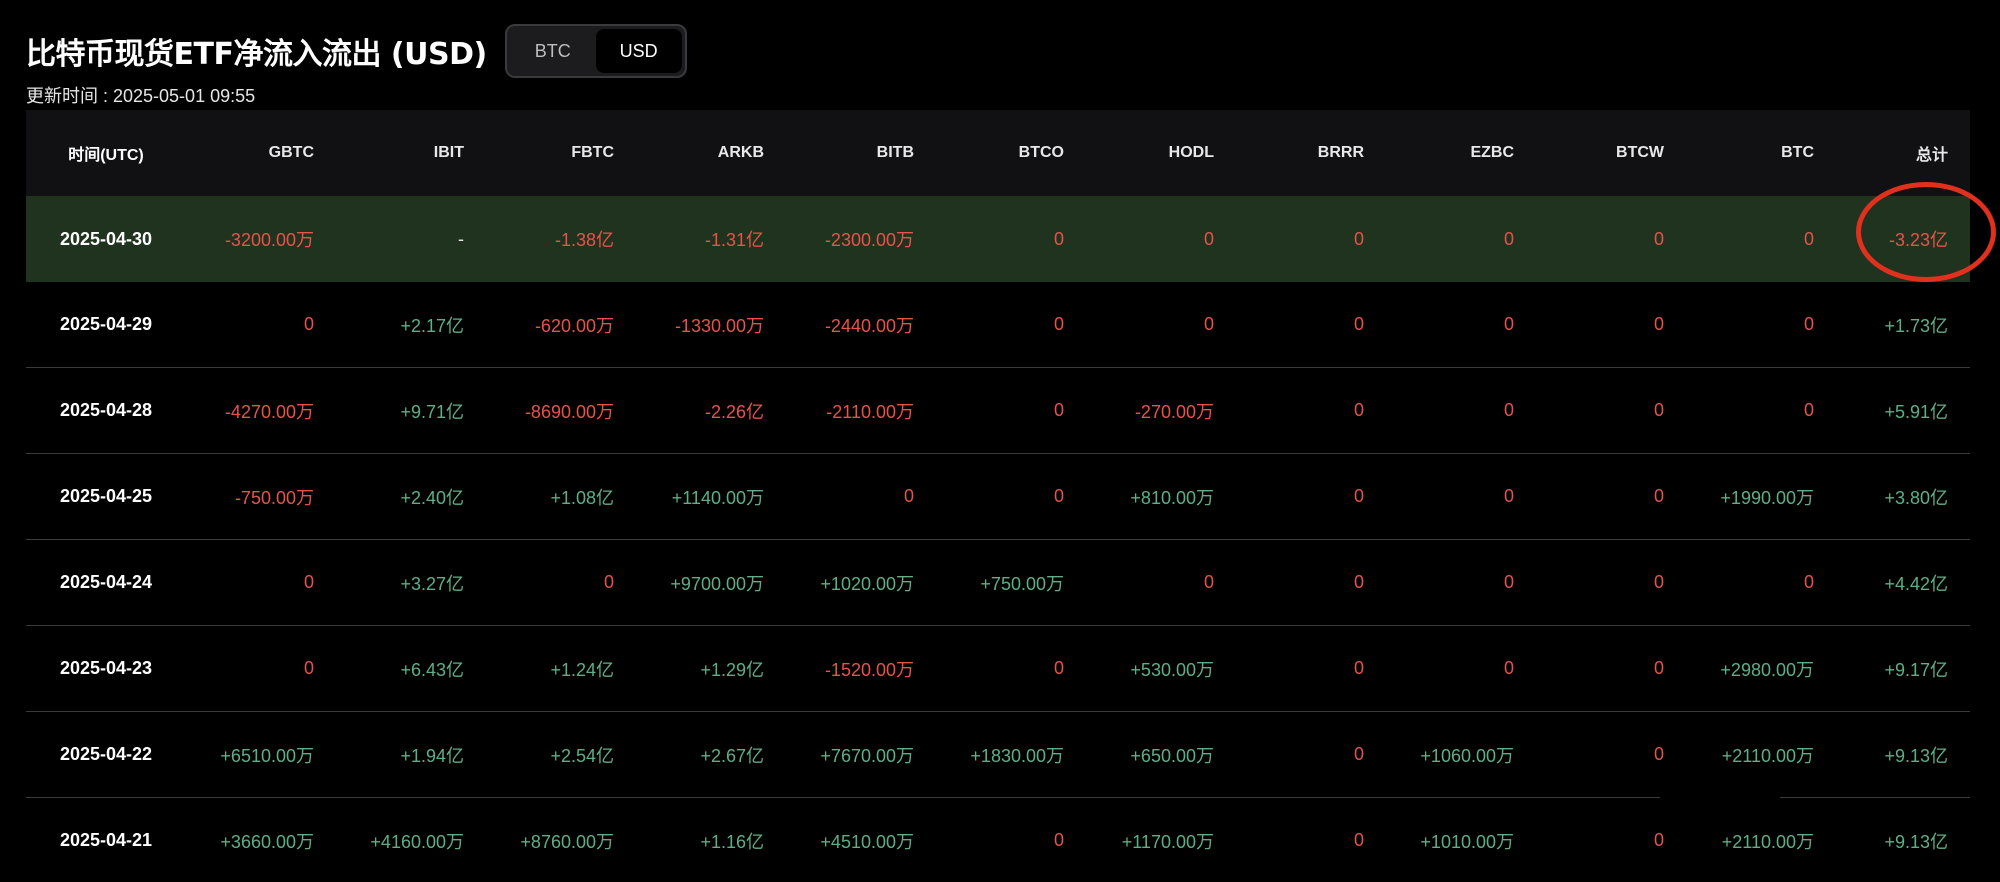 The width and height of the screenshot is (2000, 882). I want to click on flow-value: +6510.00万, so click(267, 755).